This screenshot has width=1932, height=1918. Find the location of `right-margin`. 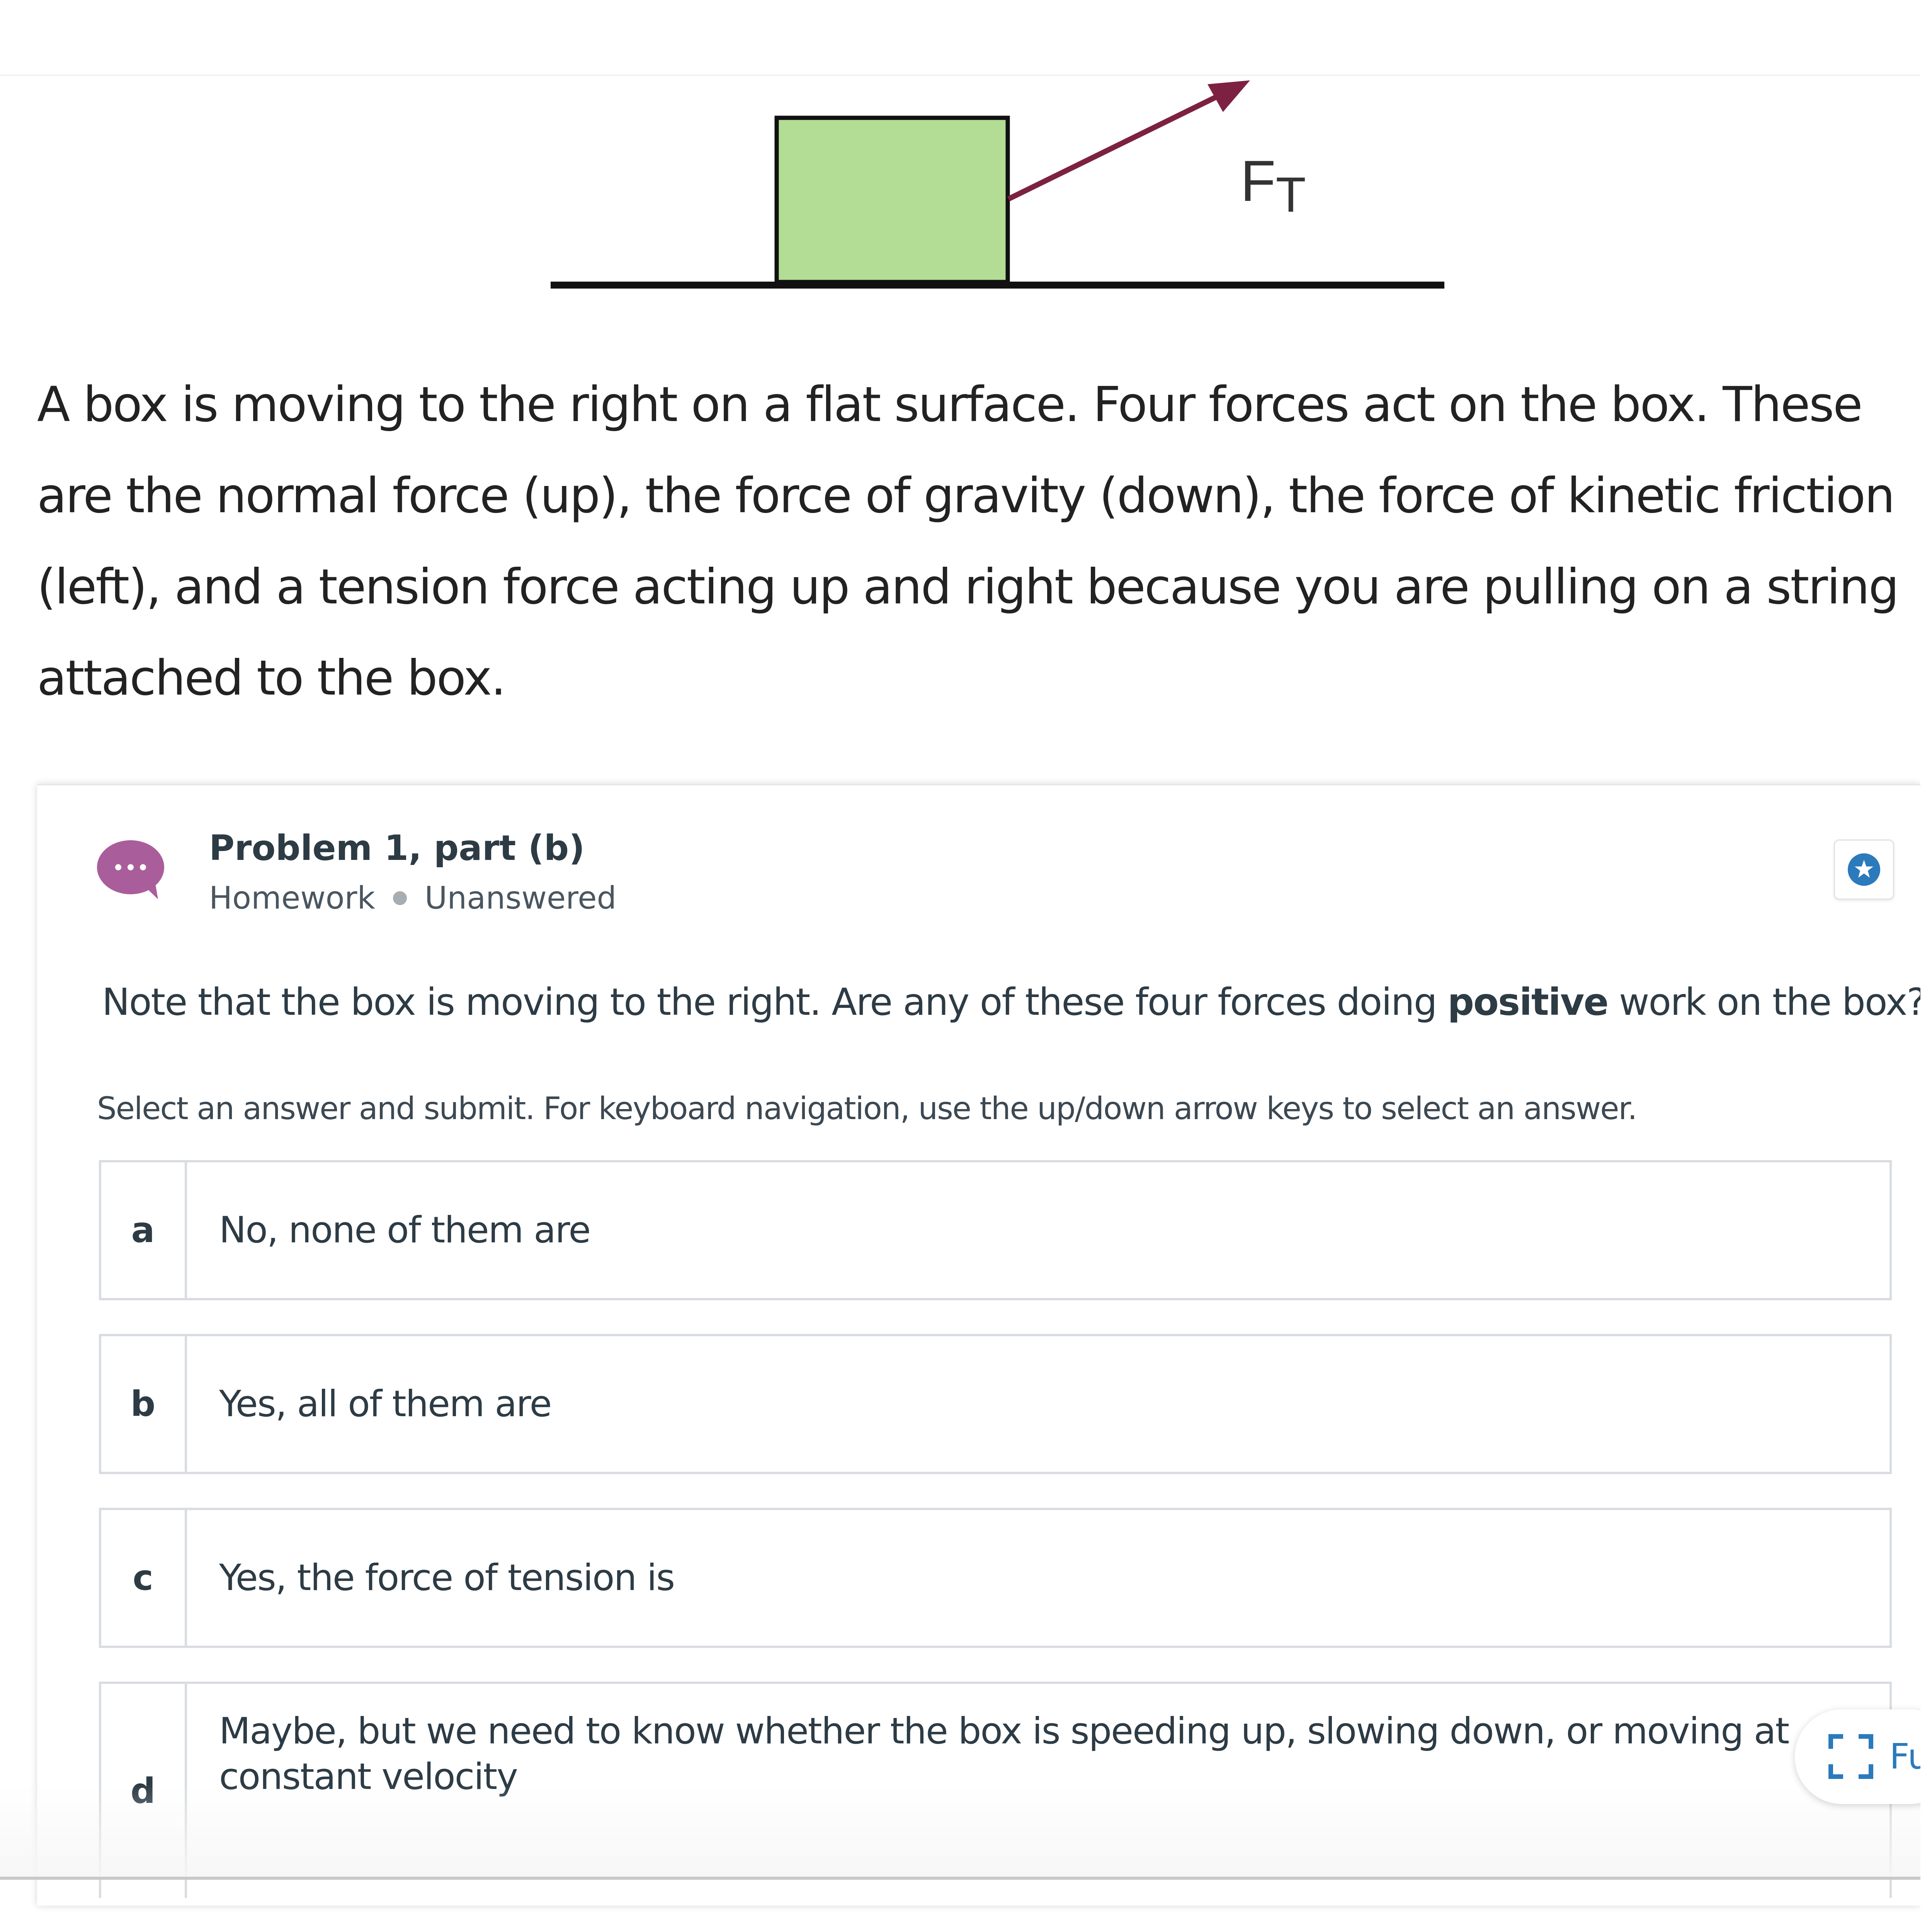

right-margin is located at coordinates (1926, 959).